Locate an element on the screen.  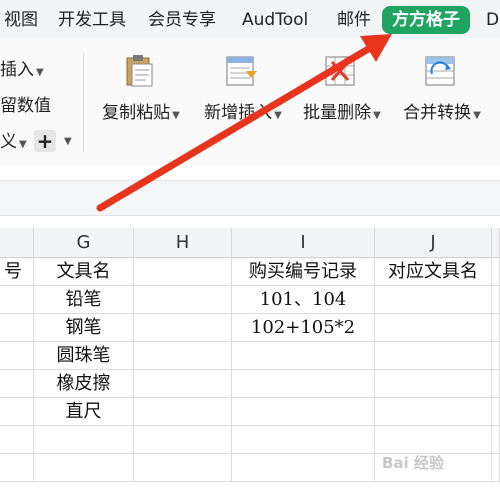
tab-mail: 邮件 is located at coordinates (354, 20).